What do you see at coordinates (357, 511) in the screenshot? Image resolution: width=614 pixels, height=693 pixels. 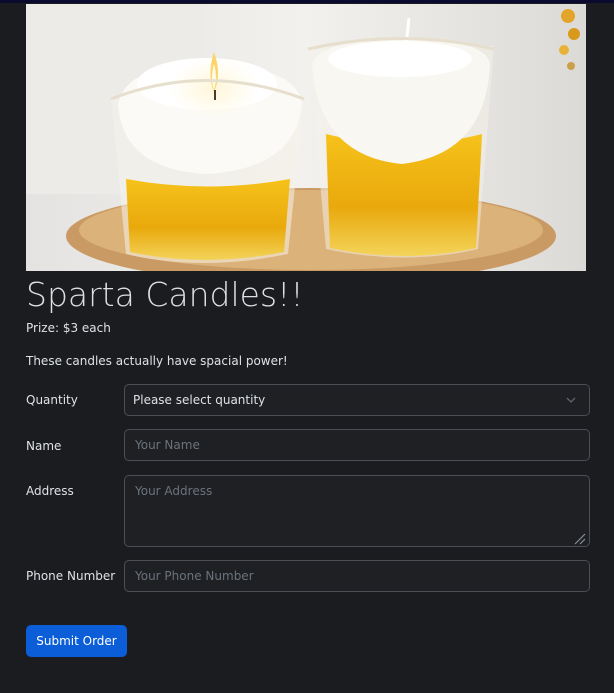 I see `address-textarea` at bounding box center [357, 511].